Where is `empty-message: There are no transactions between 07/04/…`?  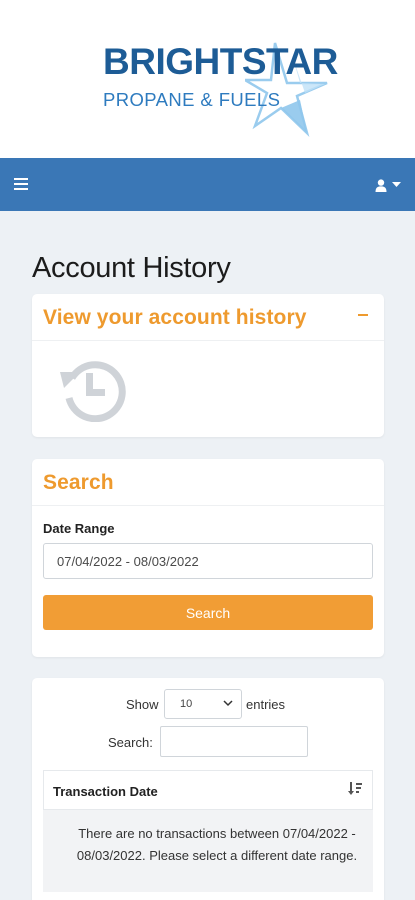
empty-message: There are no transactions between 07/04/… is located at coordinates (217, 844).